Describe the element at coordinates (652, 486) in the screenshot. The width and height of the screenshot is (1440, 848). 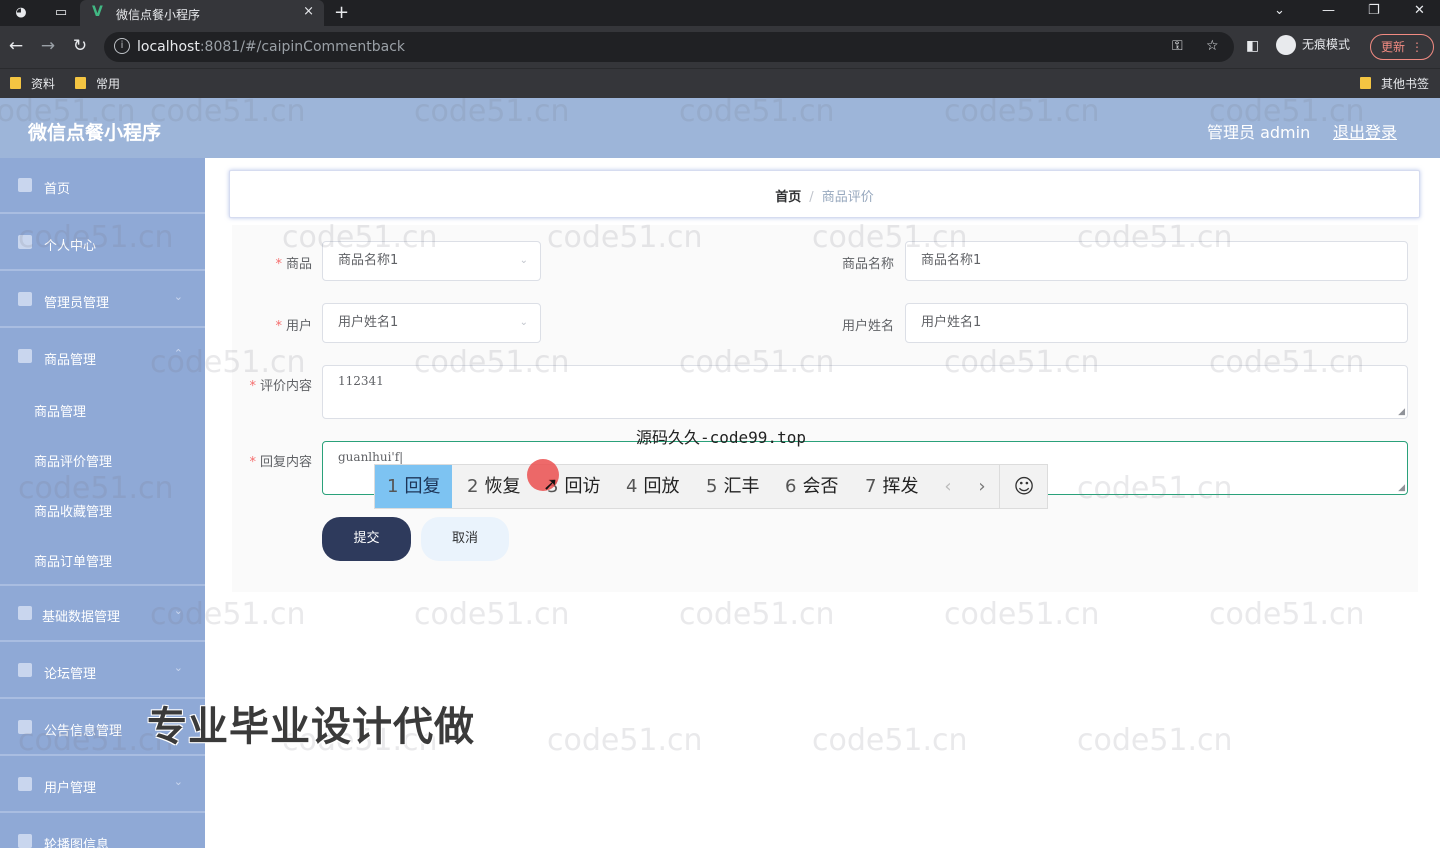
I see `ime-candidate-4: 4 回放` at that location.